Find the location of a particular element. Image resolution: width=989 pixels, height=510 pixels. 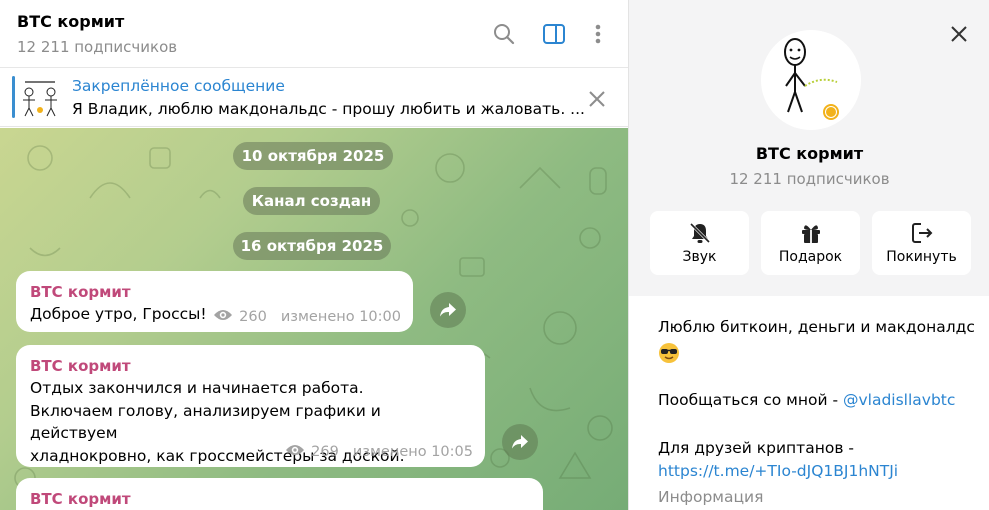

description-line: Для друзей криптанов - is located at coordinates (756, 448).